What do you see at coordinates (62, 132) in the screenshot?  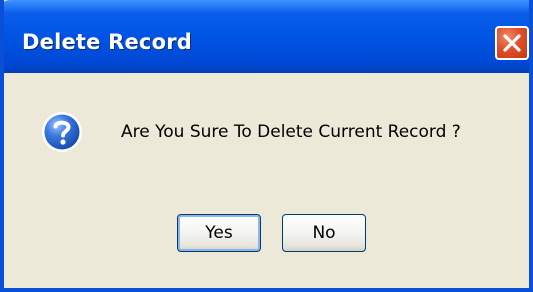 I see `question-icon` at bounding box center [62, 132].